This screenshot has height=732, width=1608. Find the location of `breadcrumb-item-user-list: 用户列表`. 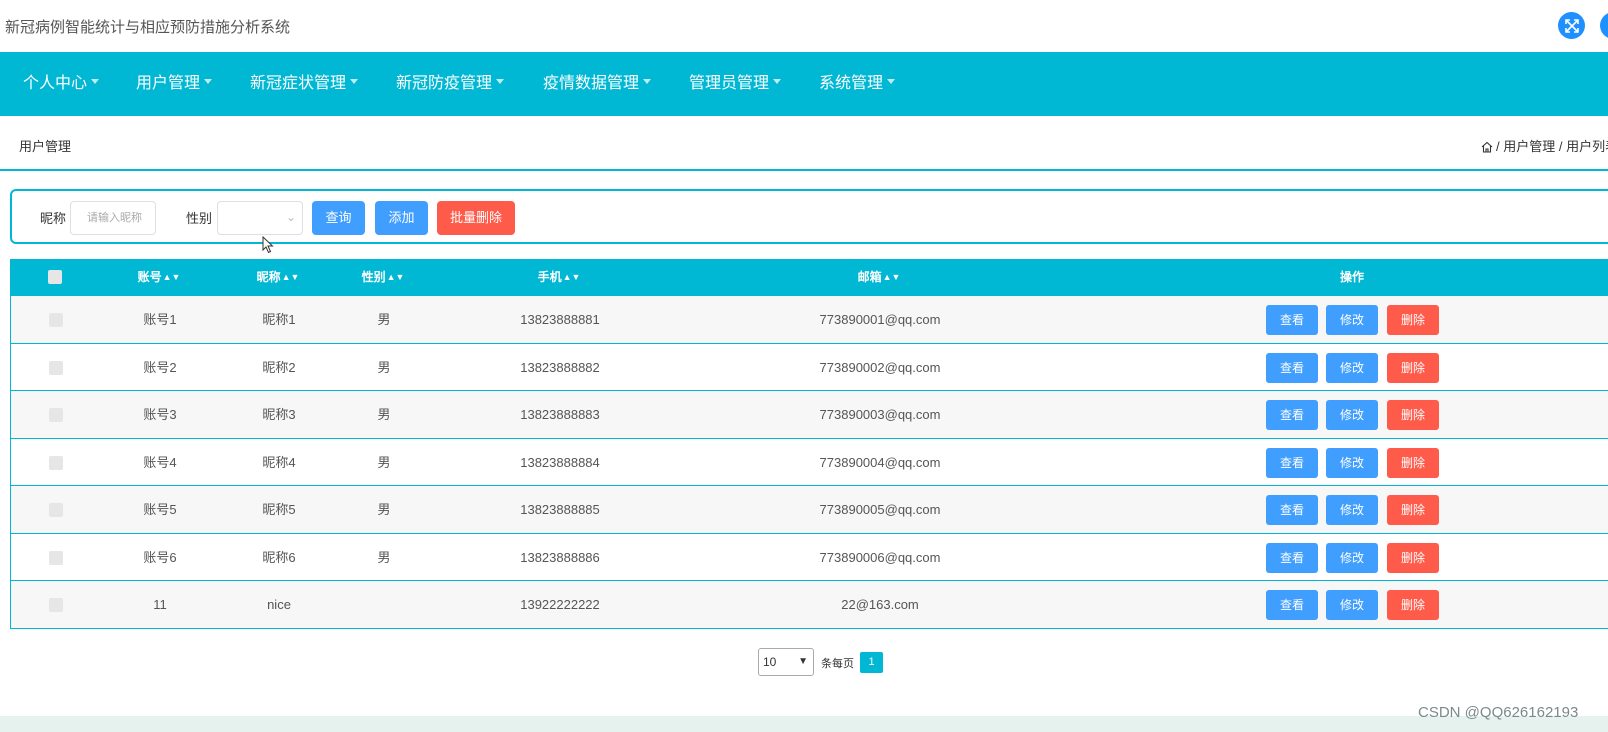

breadcrumb-item-user-list: 用户列表 is located at coordinates (1587, 146).